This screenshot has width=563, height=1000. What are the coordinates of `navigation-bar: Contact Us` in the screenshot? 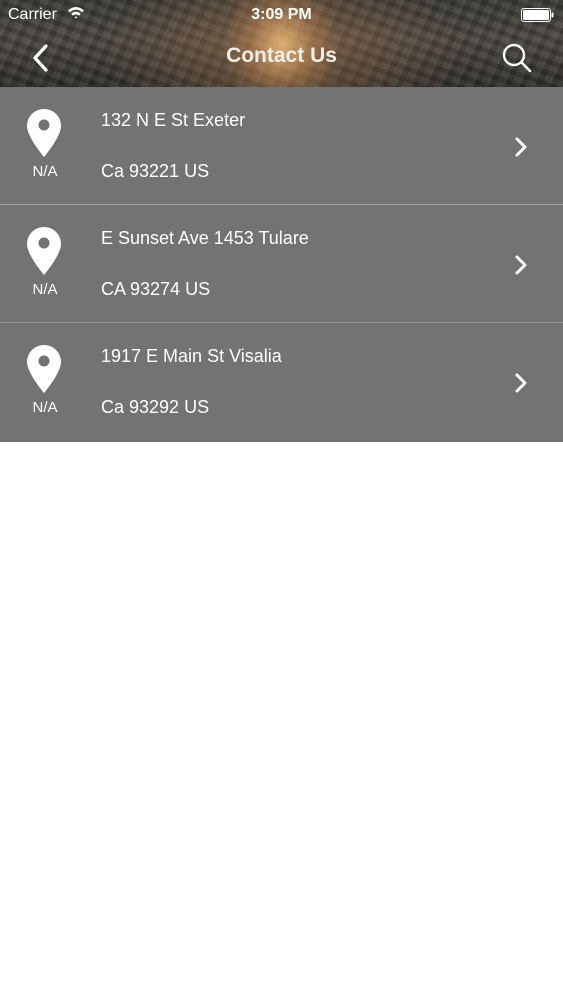 It's located at (281, 58).